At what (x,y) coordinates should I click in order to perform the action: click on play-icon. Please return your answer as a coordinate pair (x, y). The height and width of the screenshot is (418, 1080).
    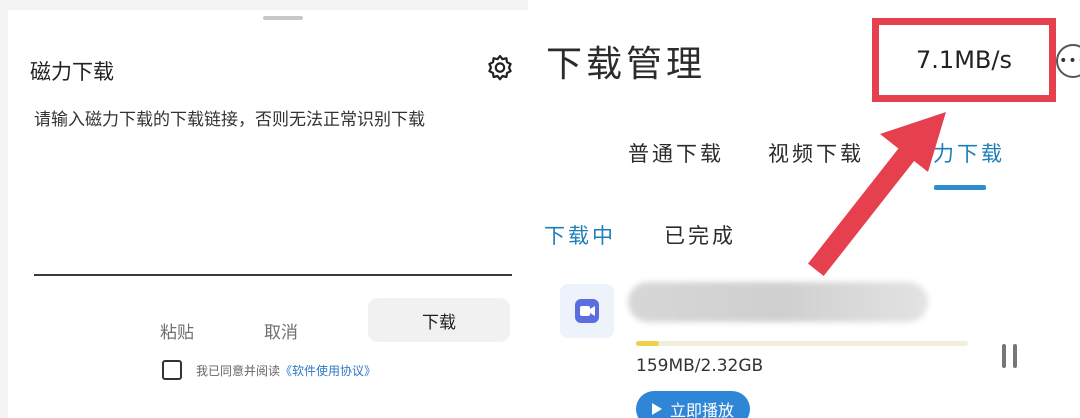
    Looking at the image, I should click on (656, 409).